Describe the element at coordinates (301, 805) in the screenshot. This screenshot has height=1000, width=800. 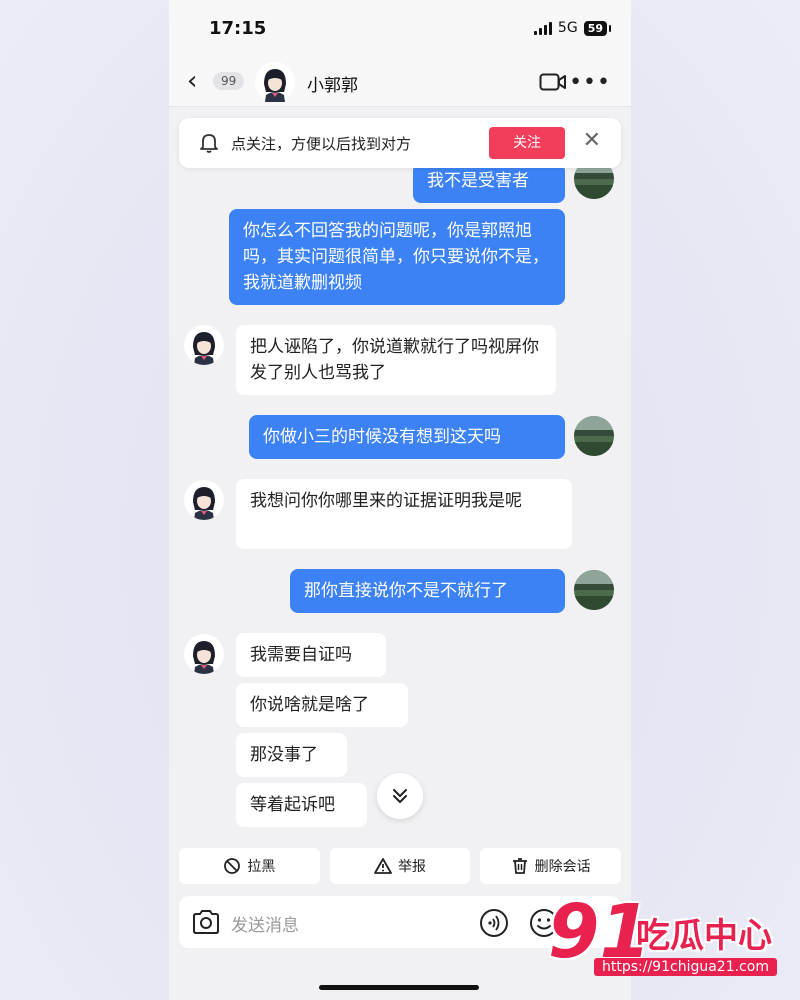
I see `message-bubble-incoming: 等着起诉吧` at that location.